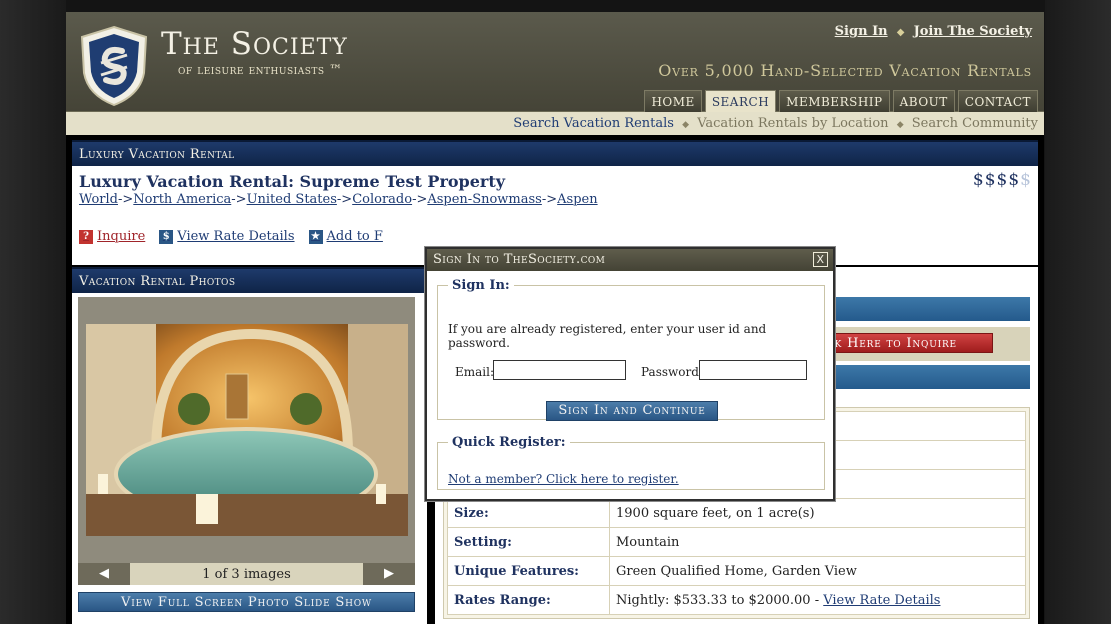  I want to click on inquire-link: ? Inquire, so click(112, 236).